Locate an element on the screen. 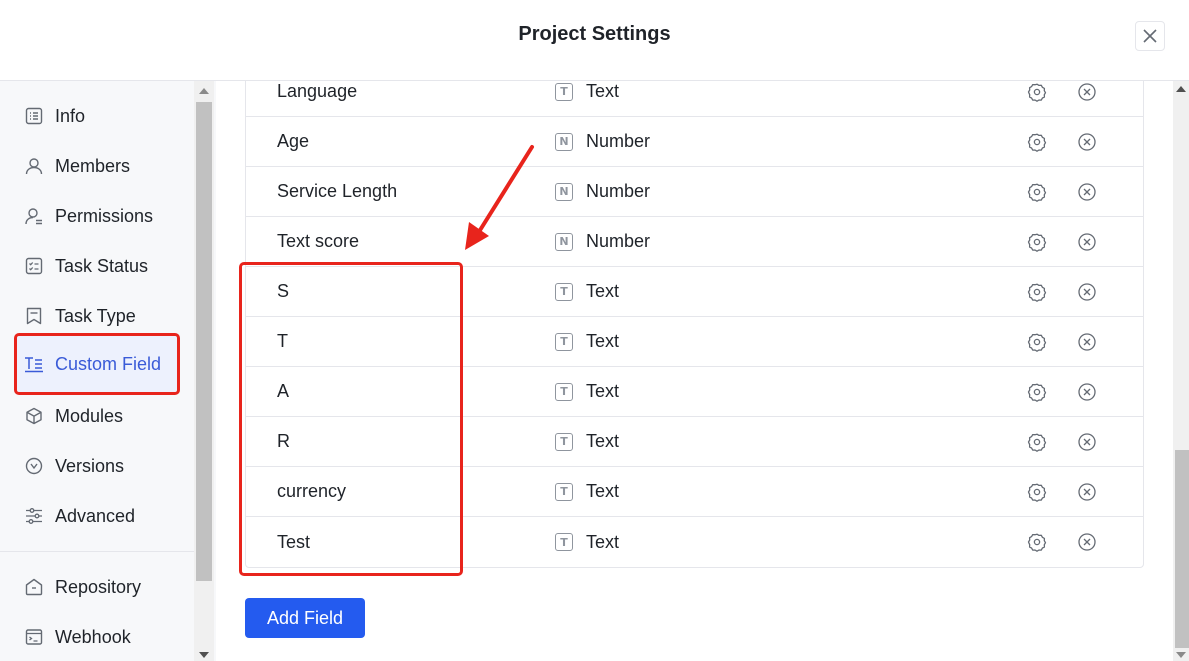 This screenshot has width=1189, height=661. text-field-icon is located at coordinates (34, 364).